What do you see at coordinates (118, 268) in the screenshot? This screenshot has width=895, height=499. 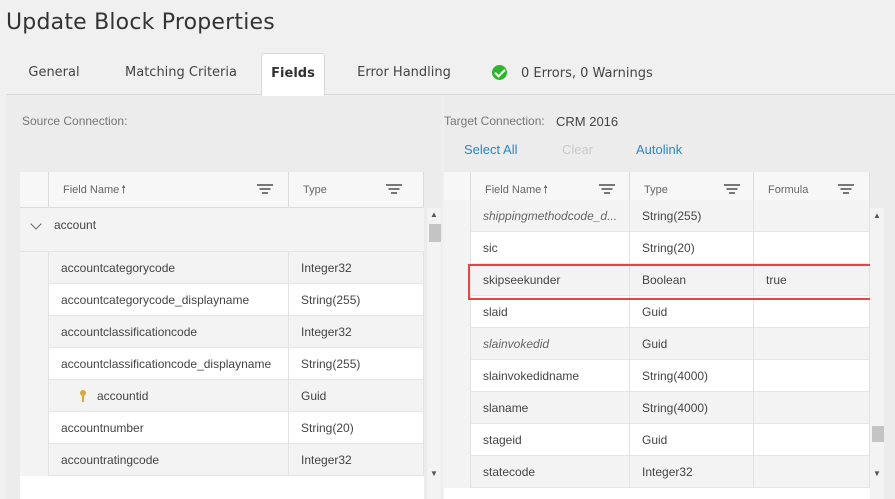 I see `field-name-text: accountcategorycode` at bounding box center [118, 268].